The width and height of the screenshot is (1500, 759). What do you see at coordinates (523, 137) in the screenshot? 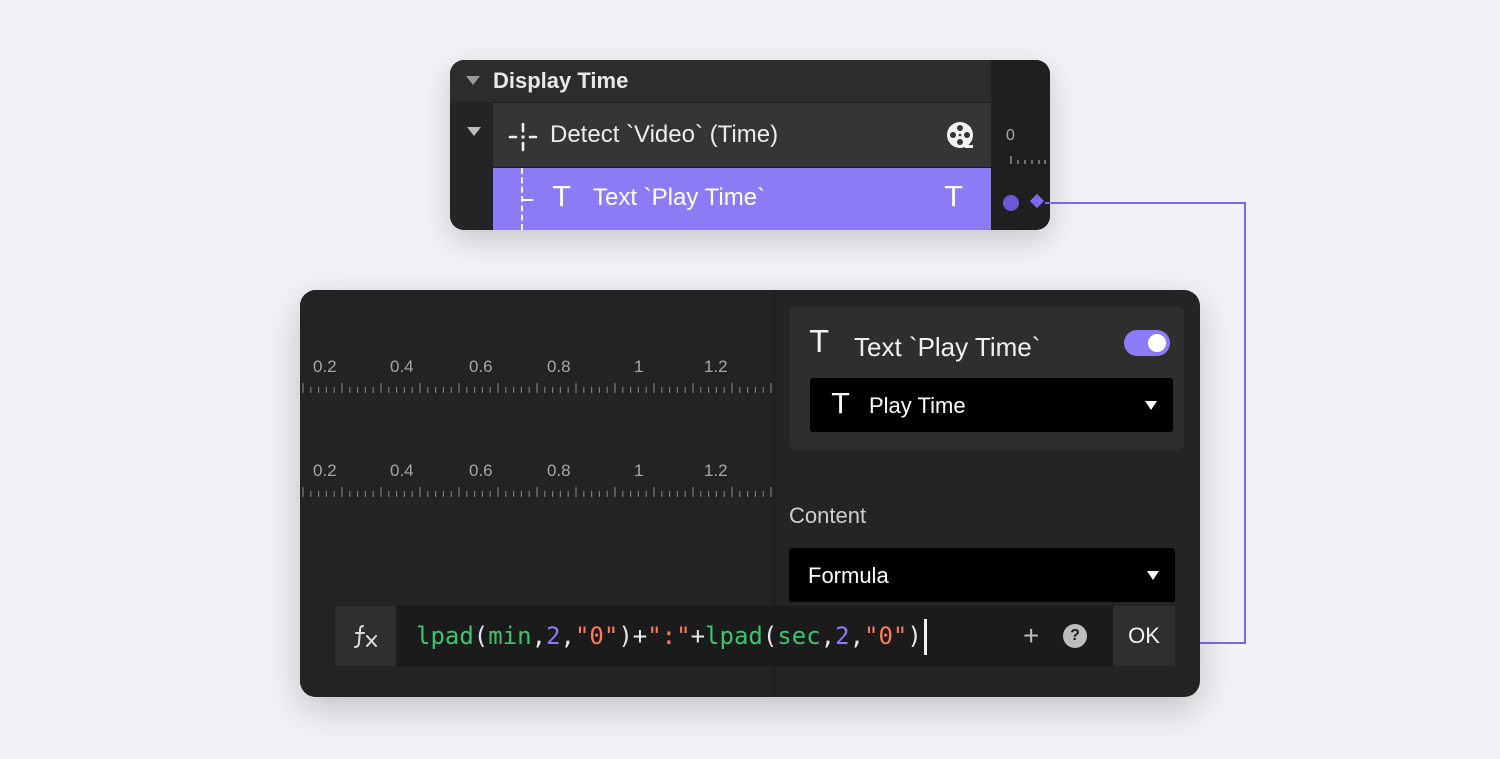
I see `detect-crosshair-icon` at bounding box center [523, 137].